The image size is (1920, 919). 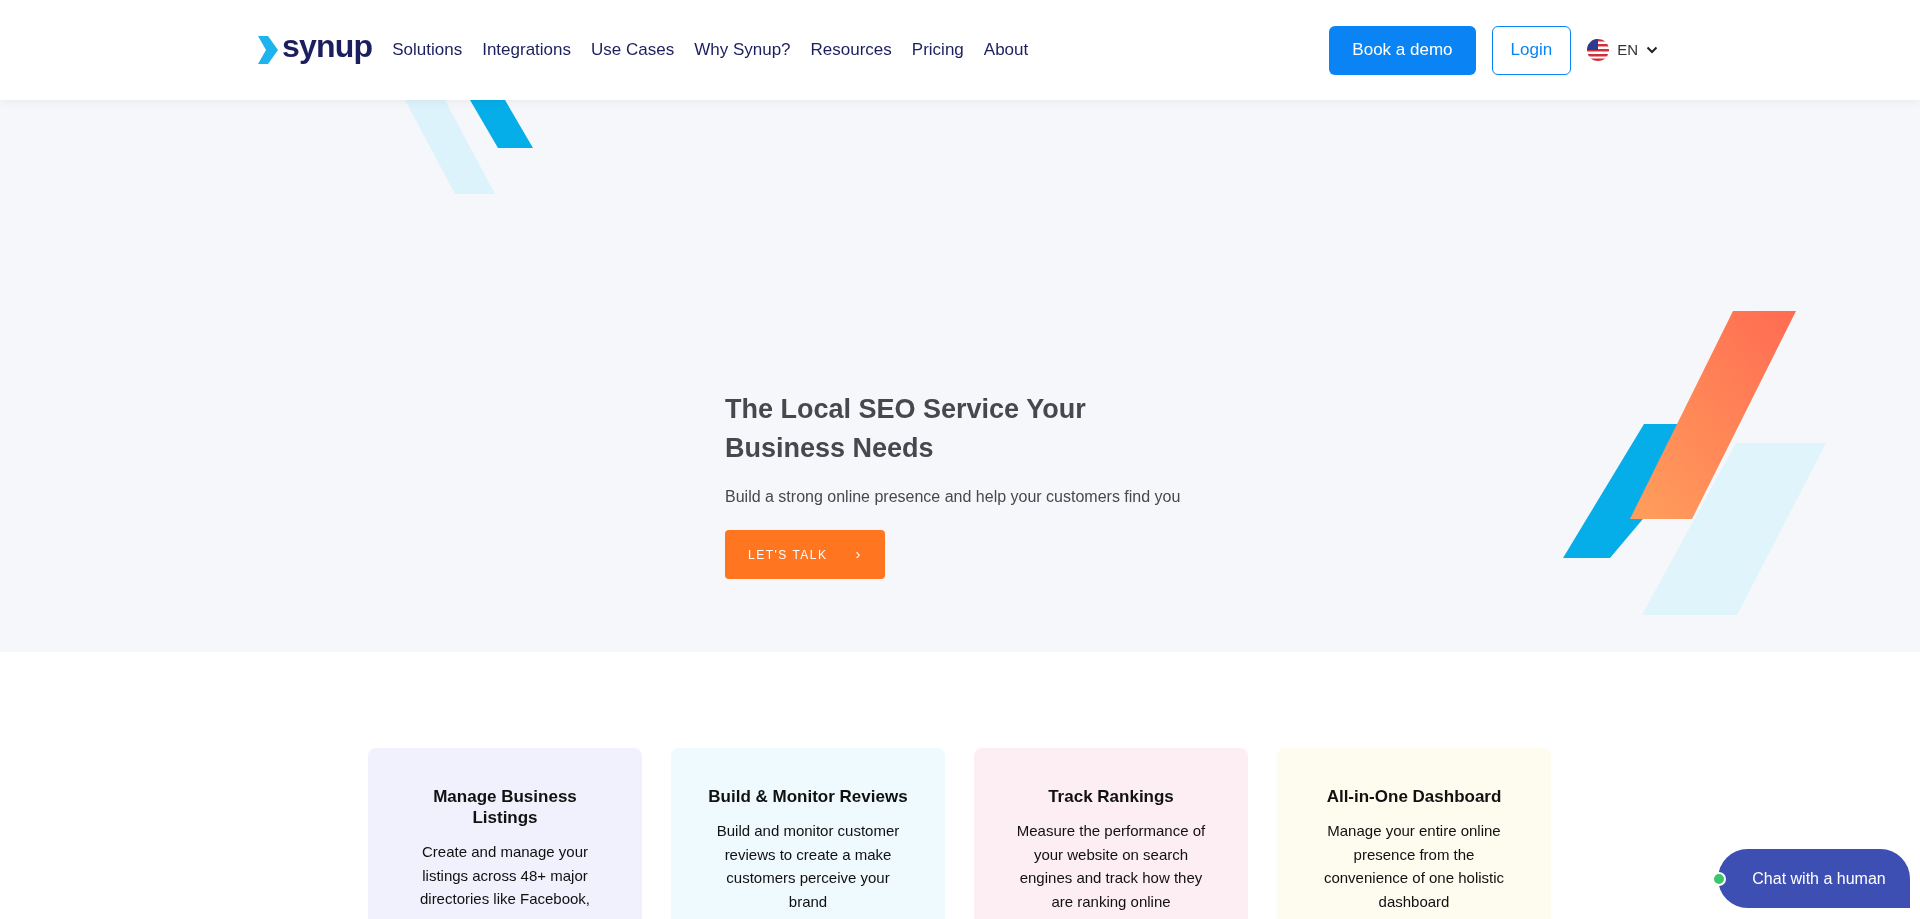 What do you see at coordinates (906, 429) in the screenshot?
I see `hero-title: The Local SEO Service Your Business Needs` at bounding box center [906, 429].